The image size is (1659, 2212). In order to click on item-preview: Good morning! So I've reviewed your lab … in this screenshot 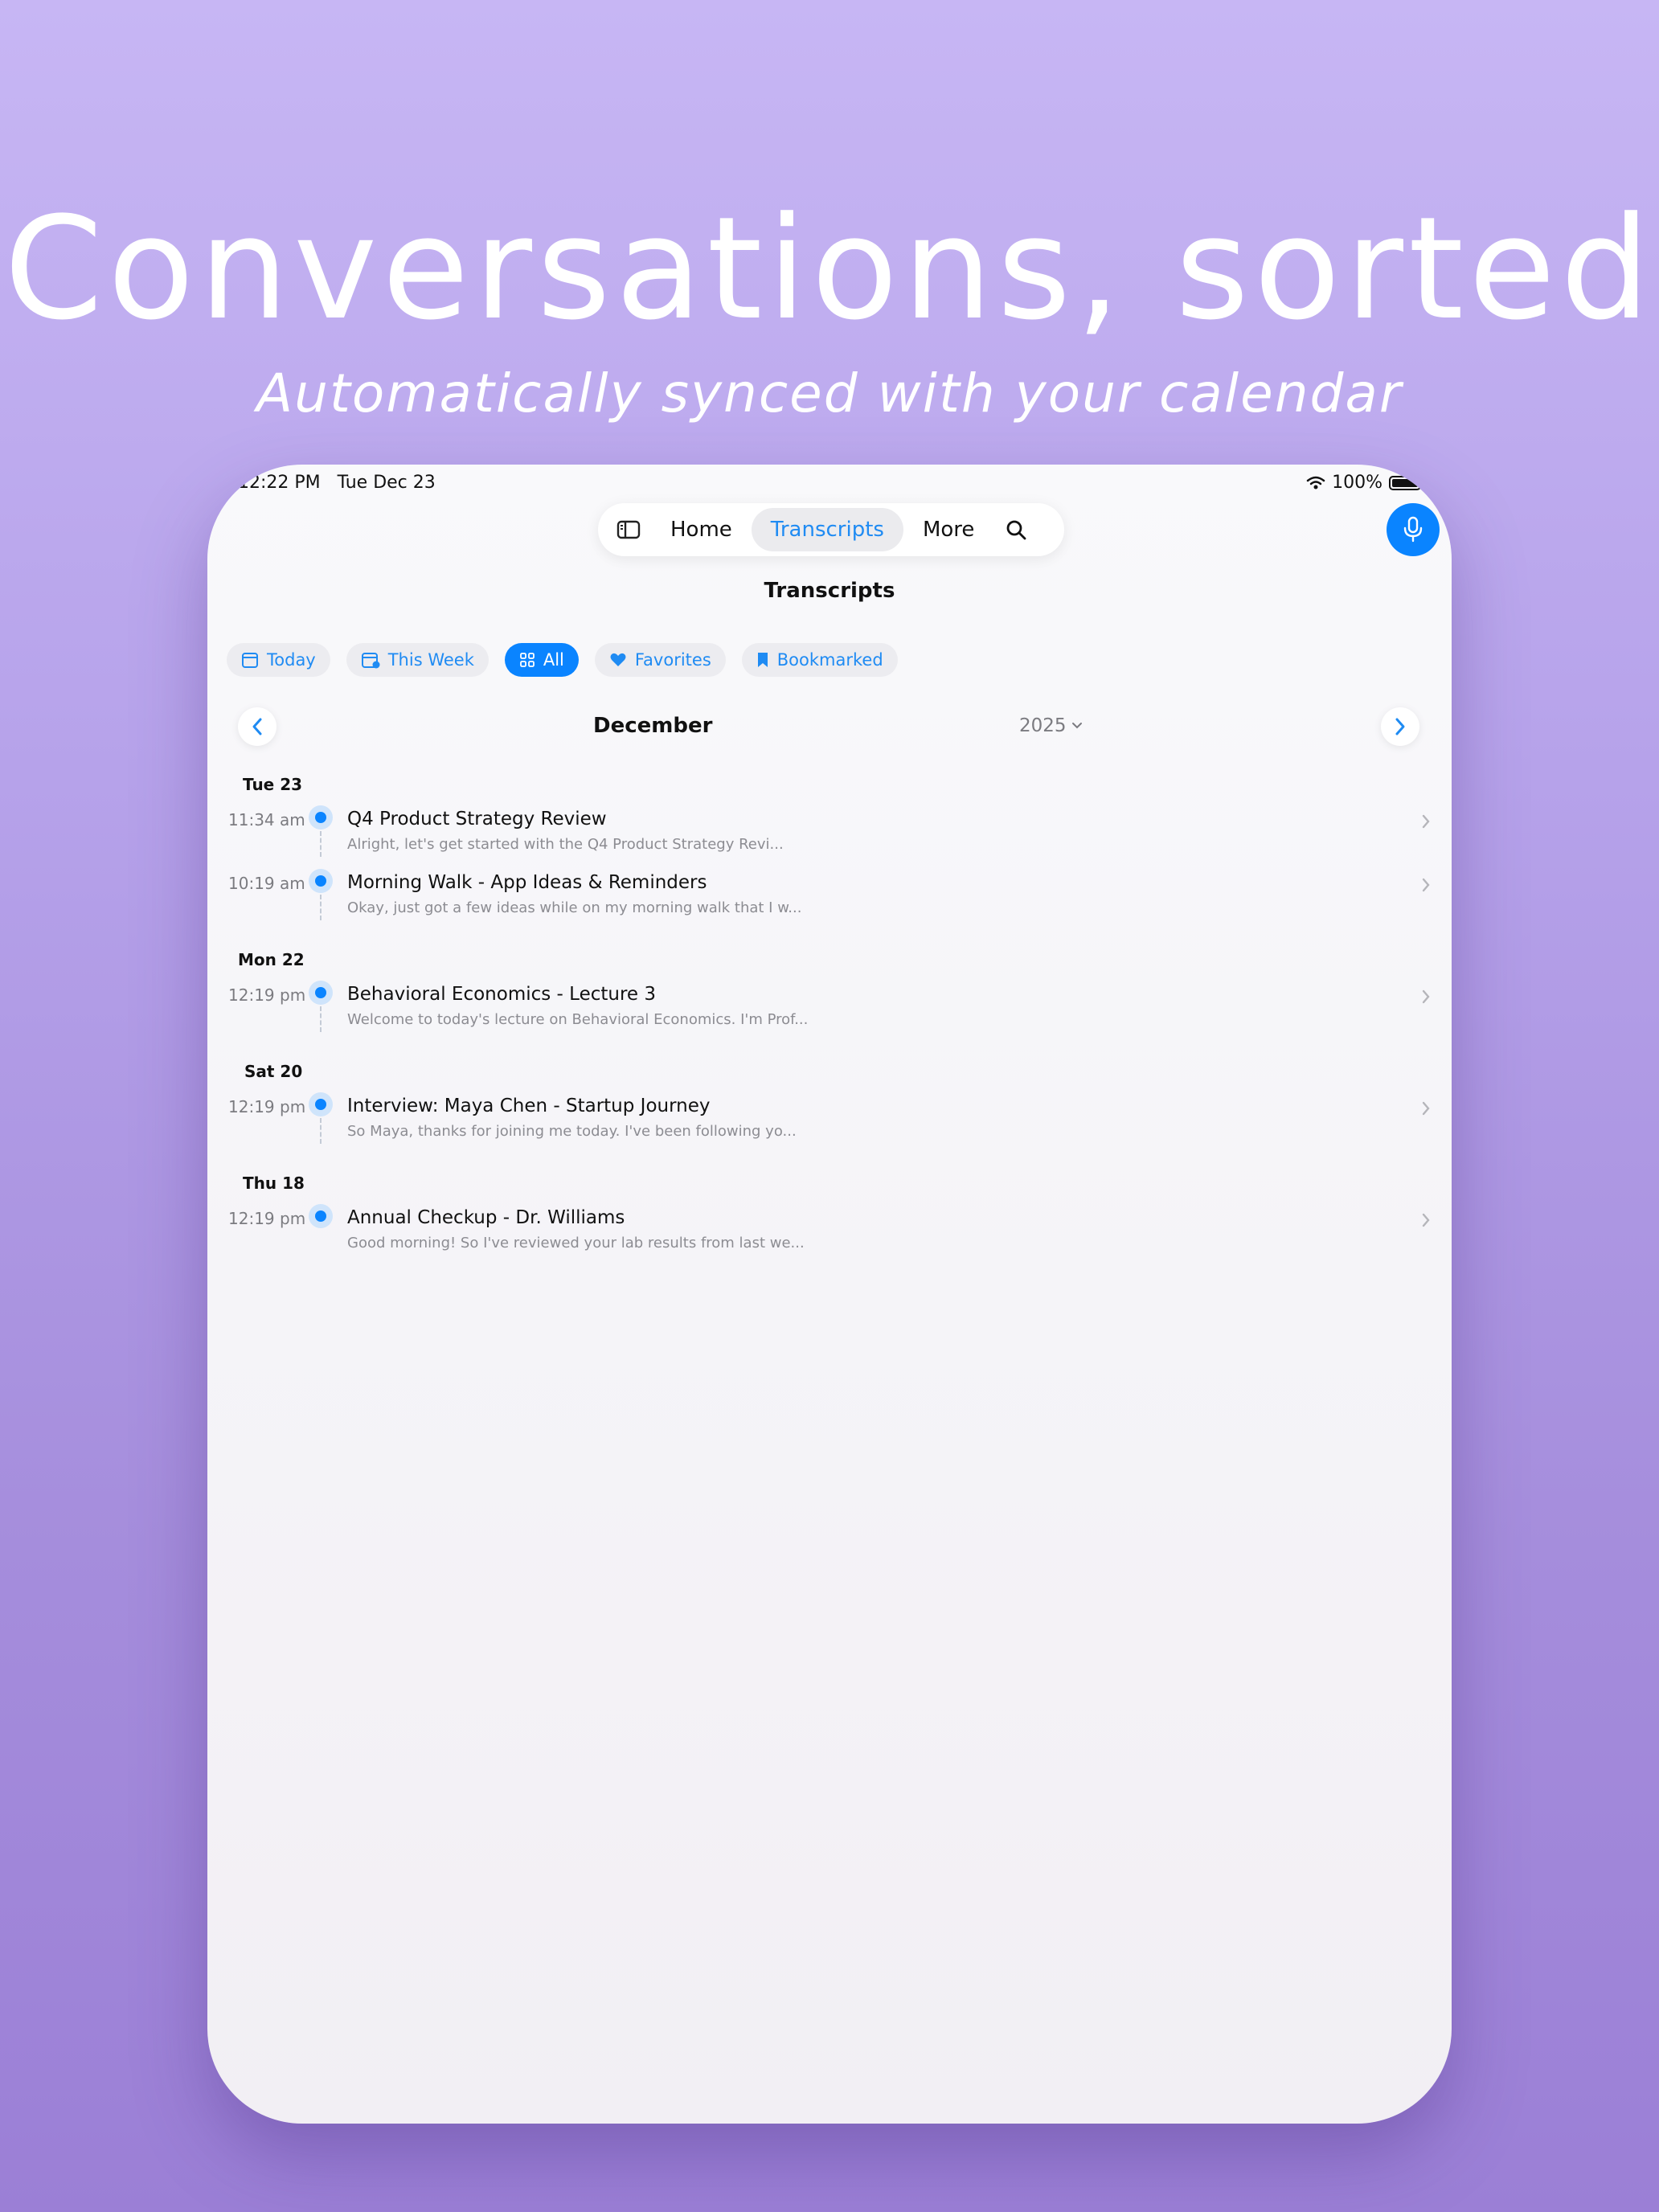, I will do `click(576, 1243)`.